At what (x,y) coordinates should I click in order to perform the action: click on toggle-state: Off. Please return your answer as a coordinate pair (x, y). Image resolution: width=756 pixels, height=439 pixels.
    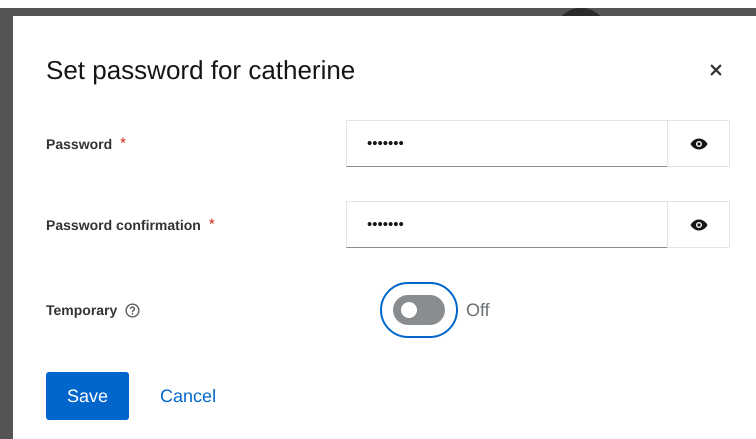
    Looking at the image, I should click on (478, 310).